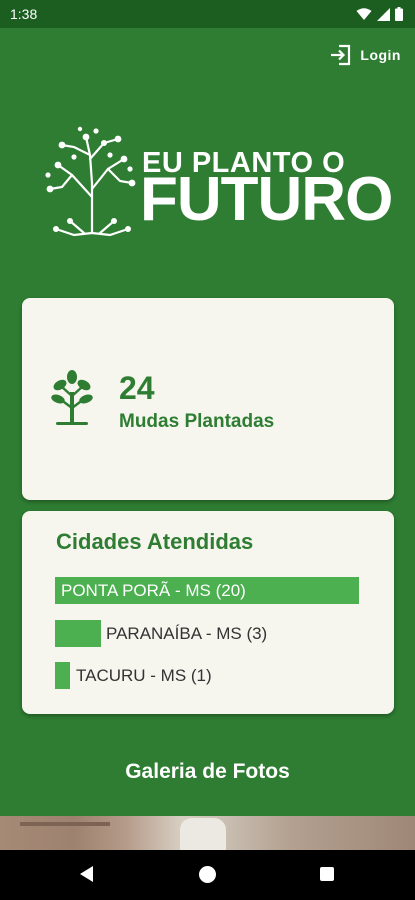  Describe the element at coordinates (155, 541) in the screenshot. I see `cities-title: Cidades Atendidas` at that location.